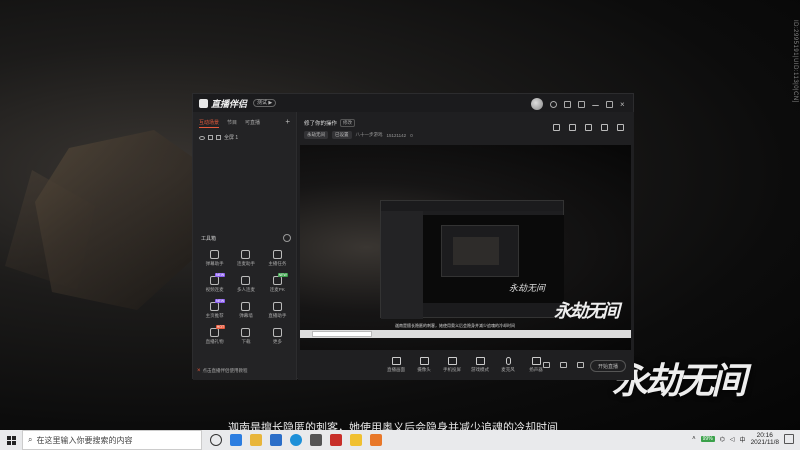 The image size is (800, 450). I want to click on tool-live-help: 直播助手, so click(277, 310).